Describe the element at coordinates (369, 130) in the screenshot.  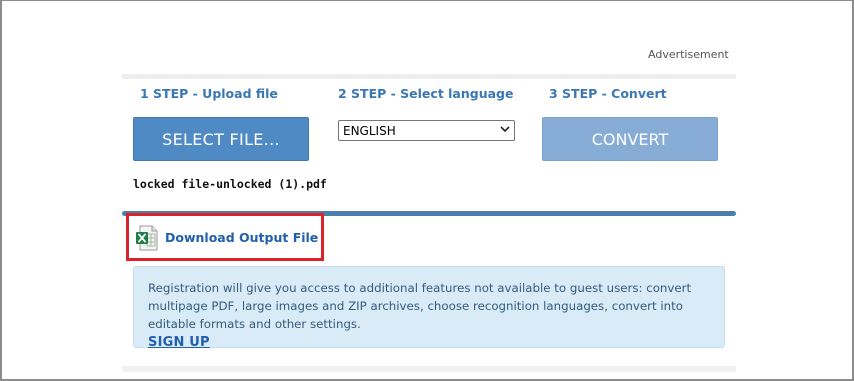
I see `language-select-value: ENGLISH` at that location.